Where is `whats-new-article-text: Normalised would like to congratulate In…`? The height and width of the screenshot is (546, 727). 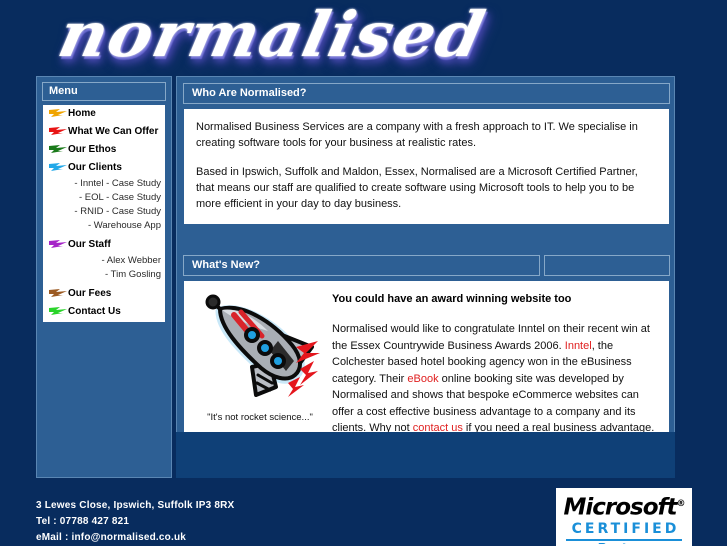
whats-new-article-text: Normalised would like to congratulate In… is located at coordinates (495, 379).